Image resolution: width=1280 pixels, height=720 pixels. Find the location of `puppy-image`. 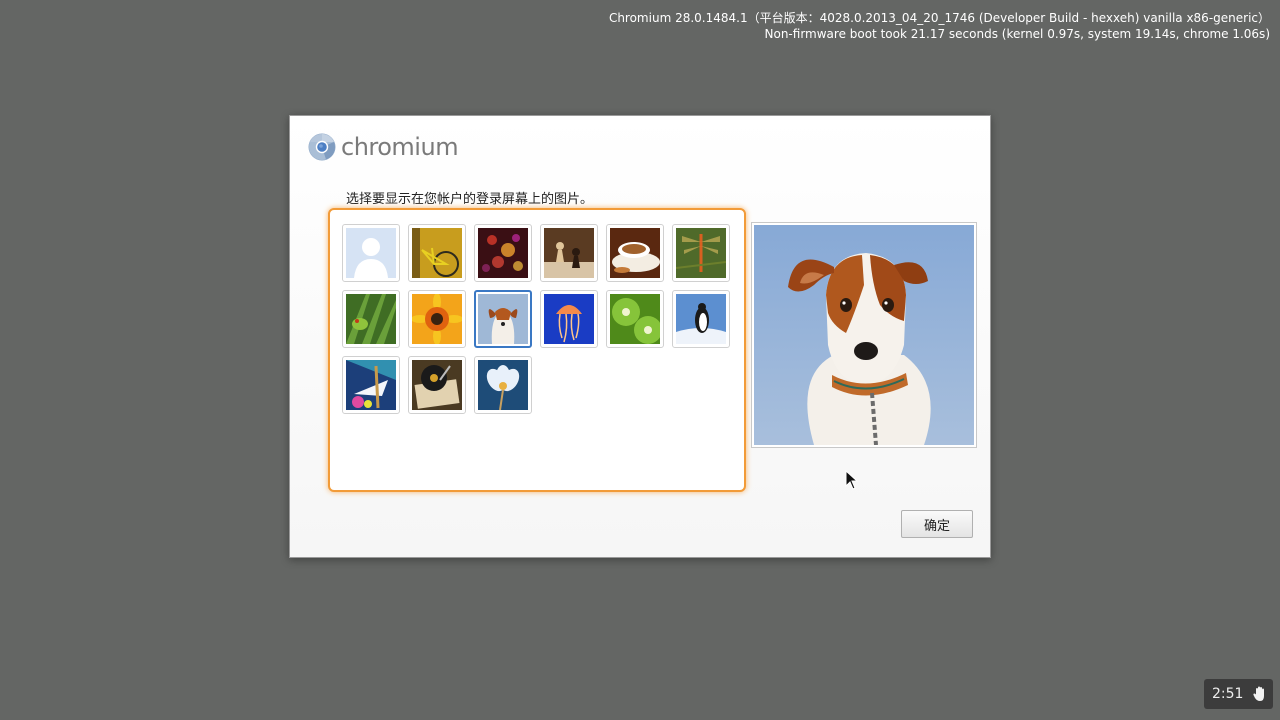

puppy-image is located at coordinates (503, 319).